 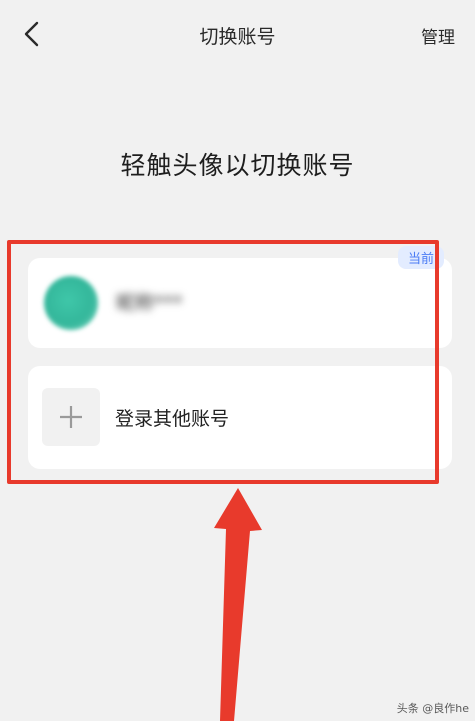 What do you see at coordinates (172, 419) in the screenshot?
I see `add-account-label: 登录其他账号` at bounding box center [172, 419].